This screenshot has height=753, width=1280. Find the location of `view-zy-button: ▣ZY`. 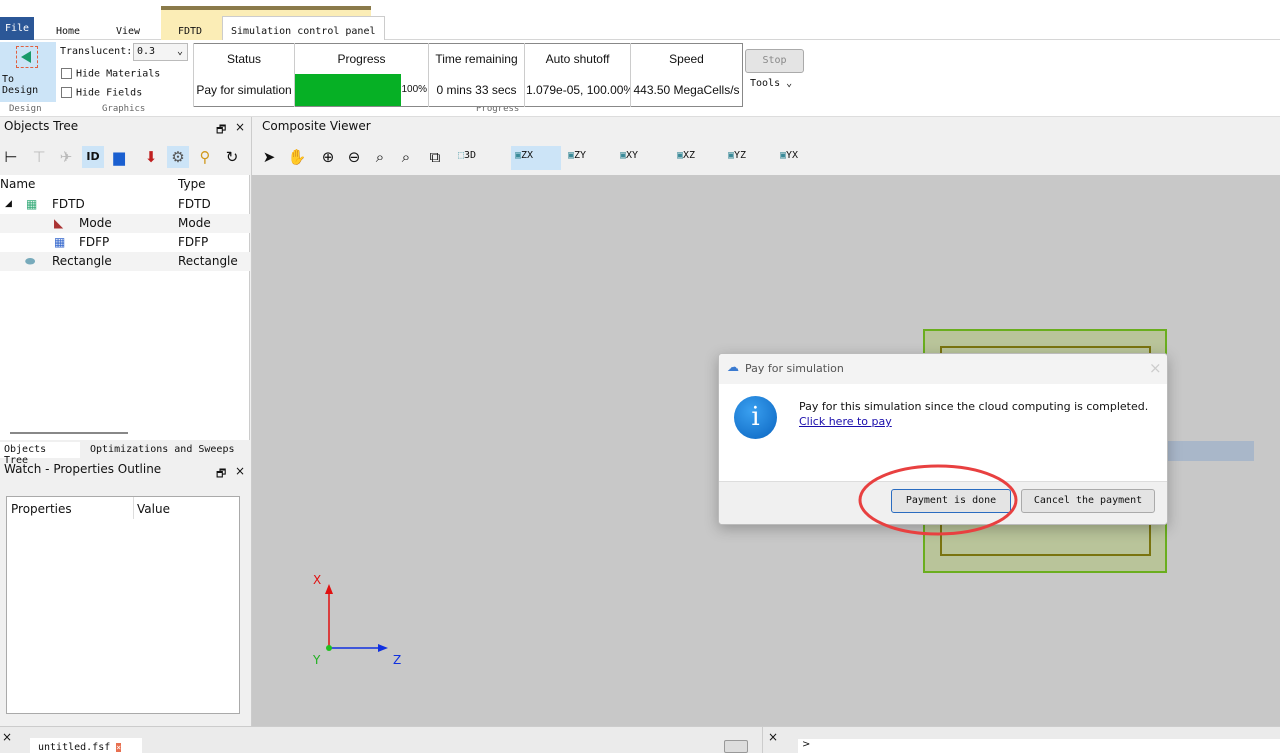

view-zy-button: ▣ZY is located at coordinates (577, 155).